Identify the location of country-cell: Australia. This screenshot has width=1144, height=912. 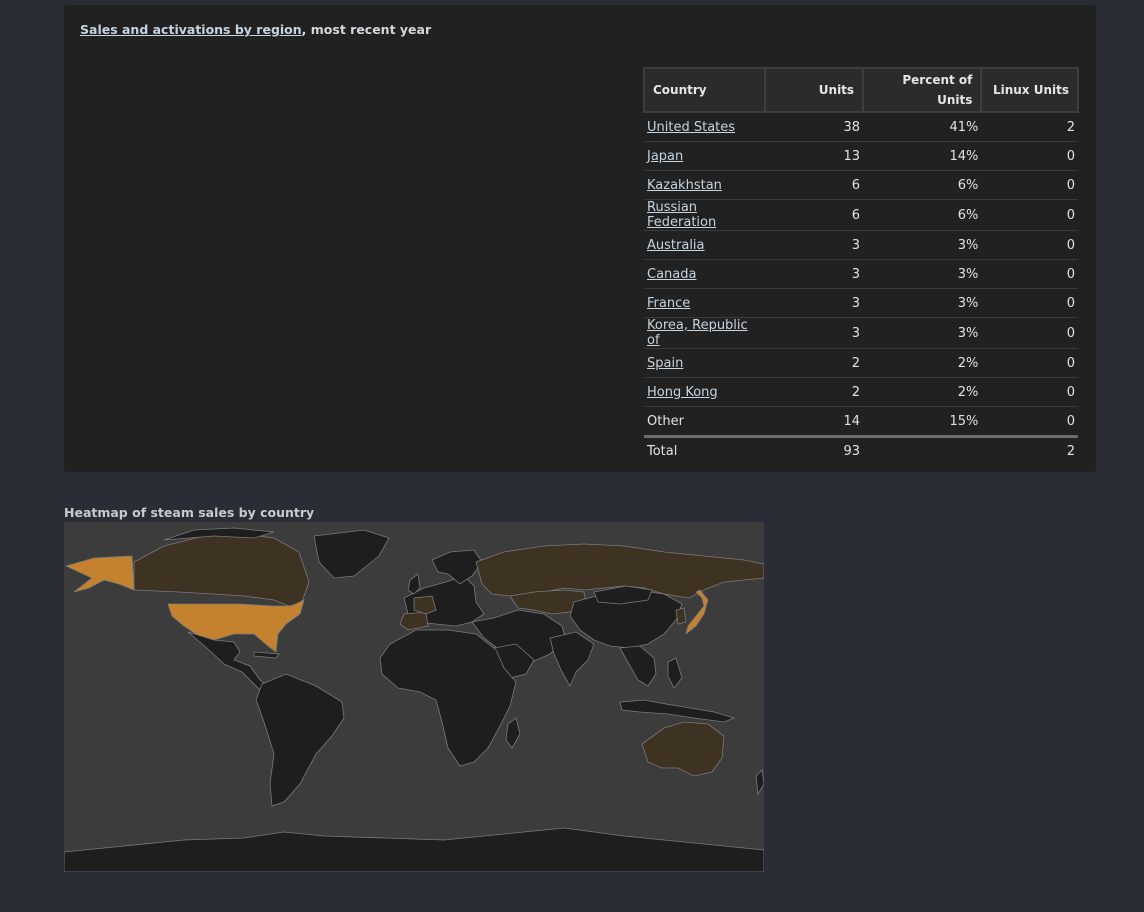
(704, 245).